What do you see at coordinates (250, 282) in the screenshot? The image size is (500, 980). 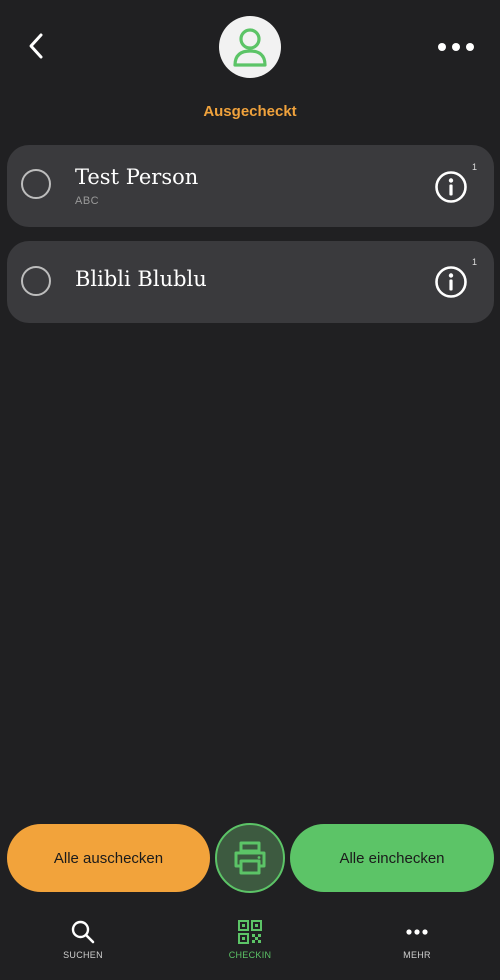 I see `person-row: Blibli Blublu 1` at bounding box center [250, 282].